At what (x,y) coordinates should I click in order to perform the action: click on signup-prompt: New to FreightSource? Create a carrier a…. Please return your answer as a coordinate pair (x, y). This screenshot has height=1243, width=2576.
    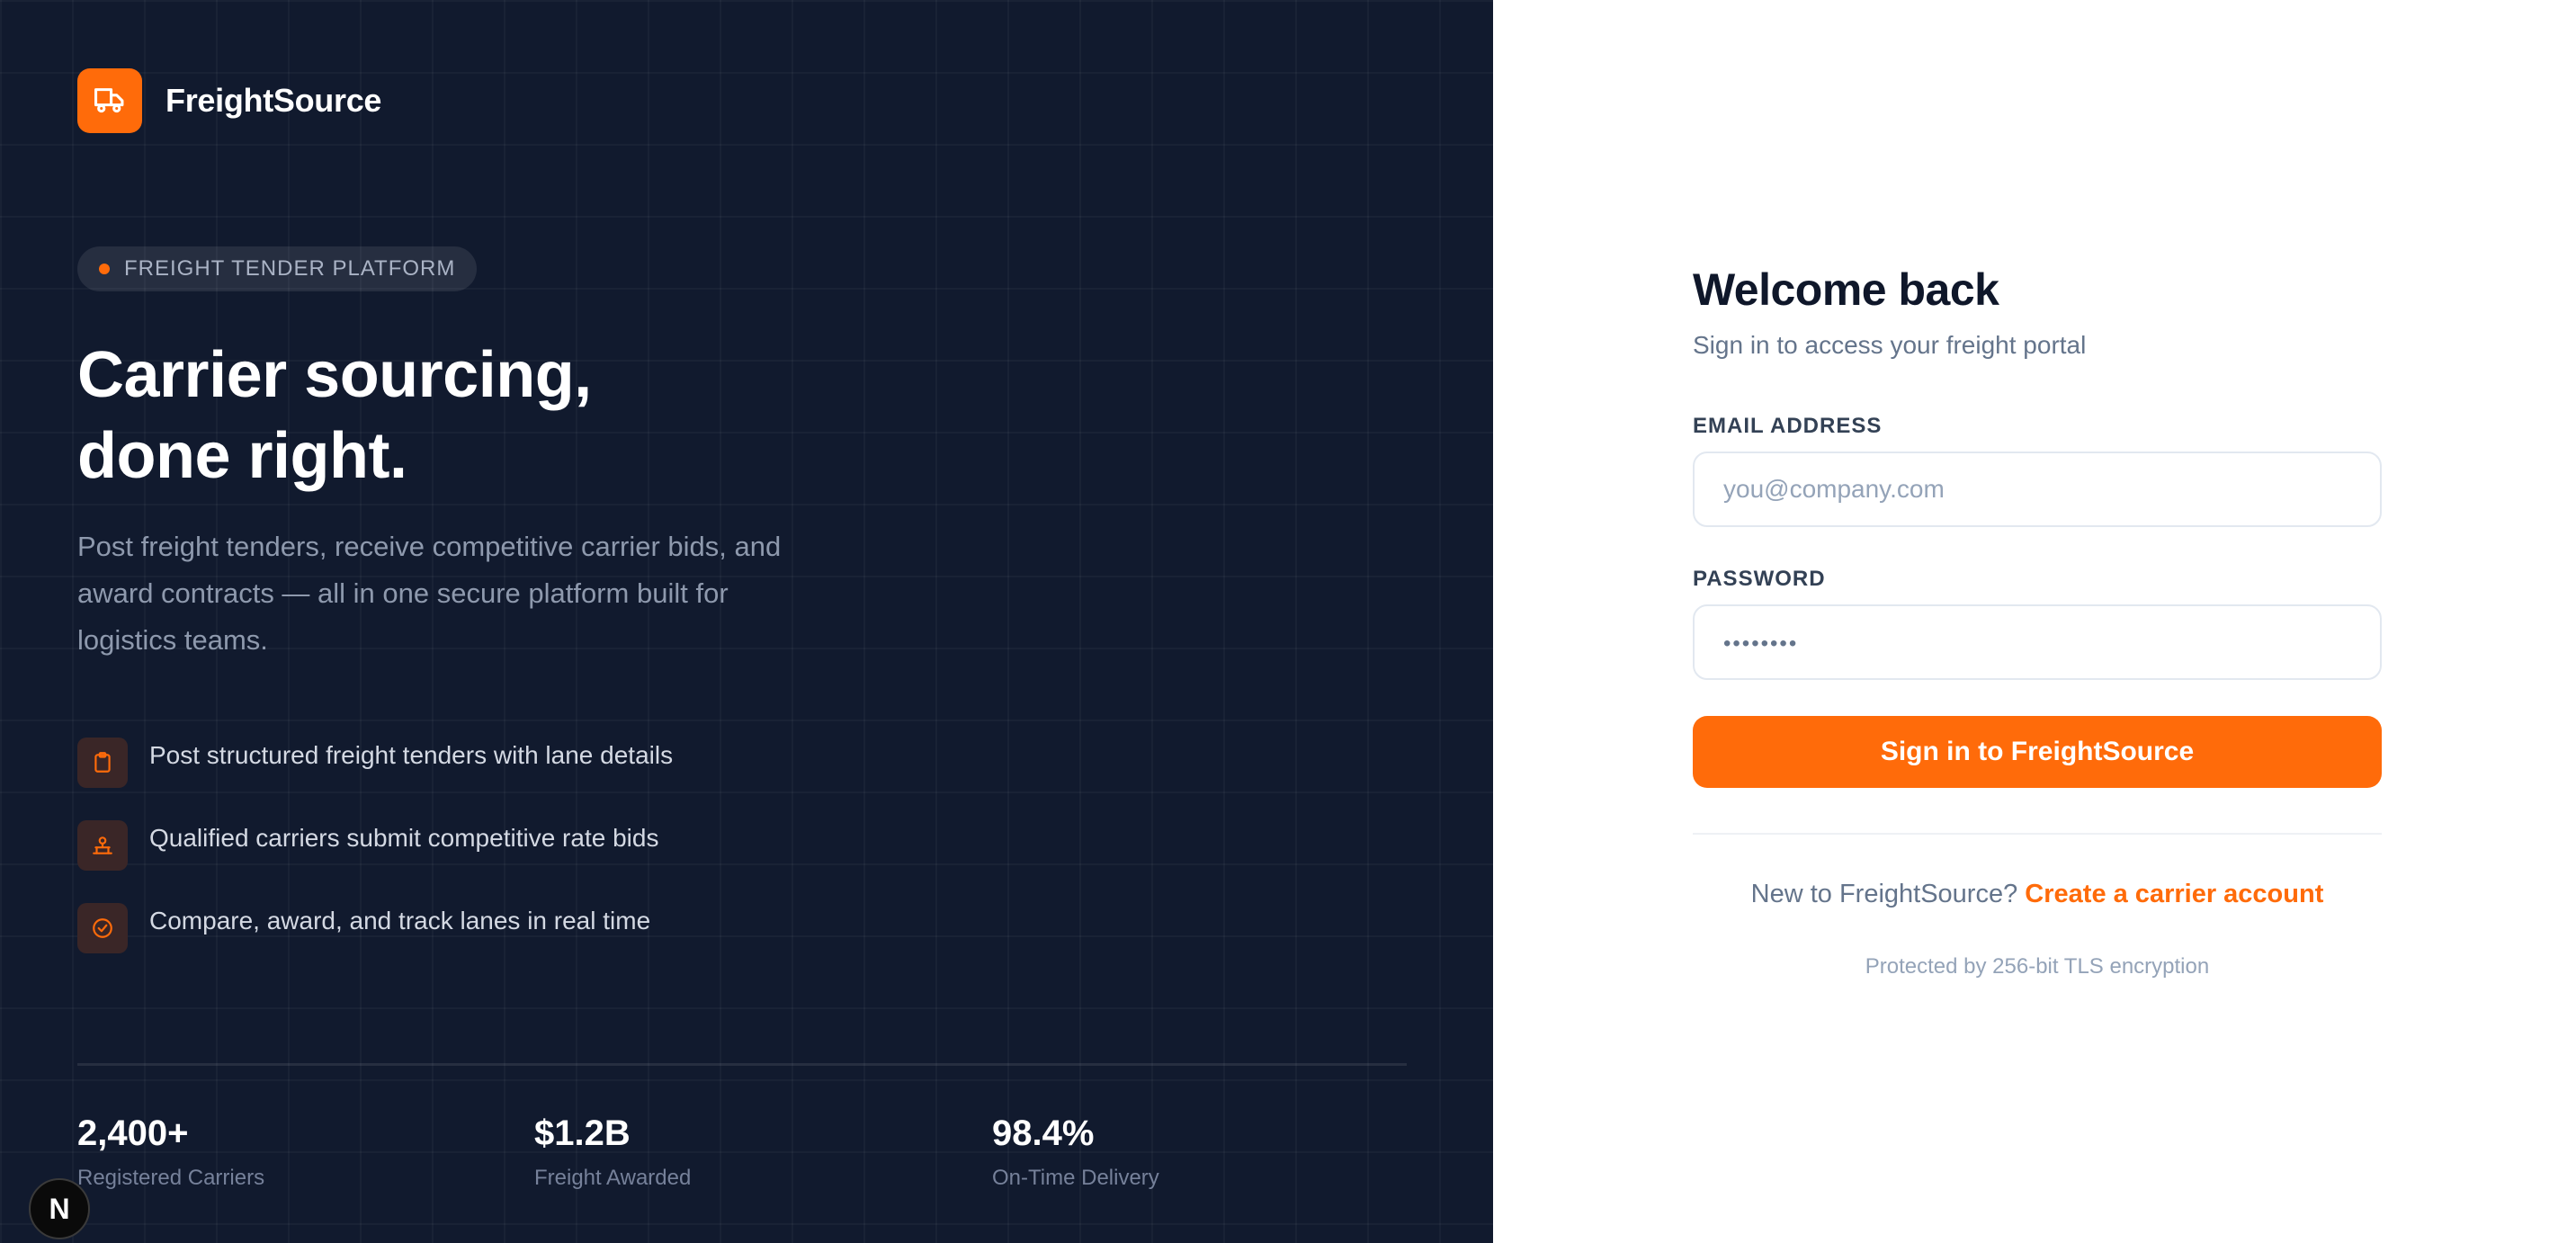
    Looking at the image, I should click on (2037, 894).